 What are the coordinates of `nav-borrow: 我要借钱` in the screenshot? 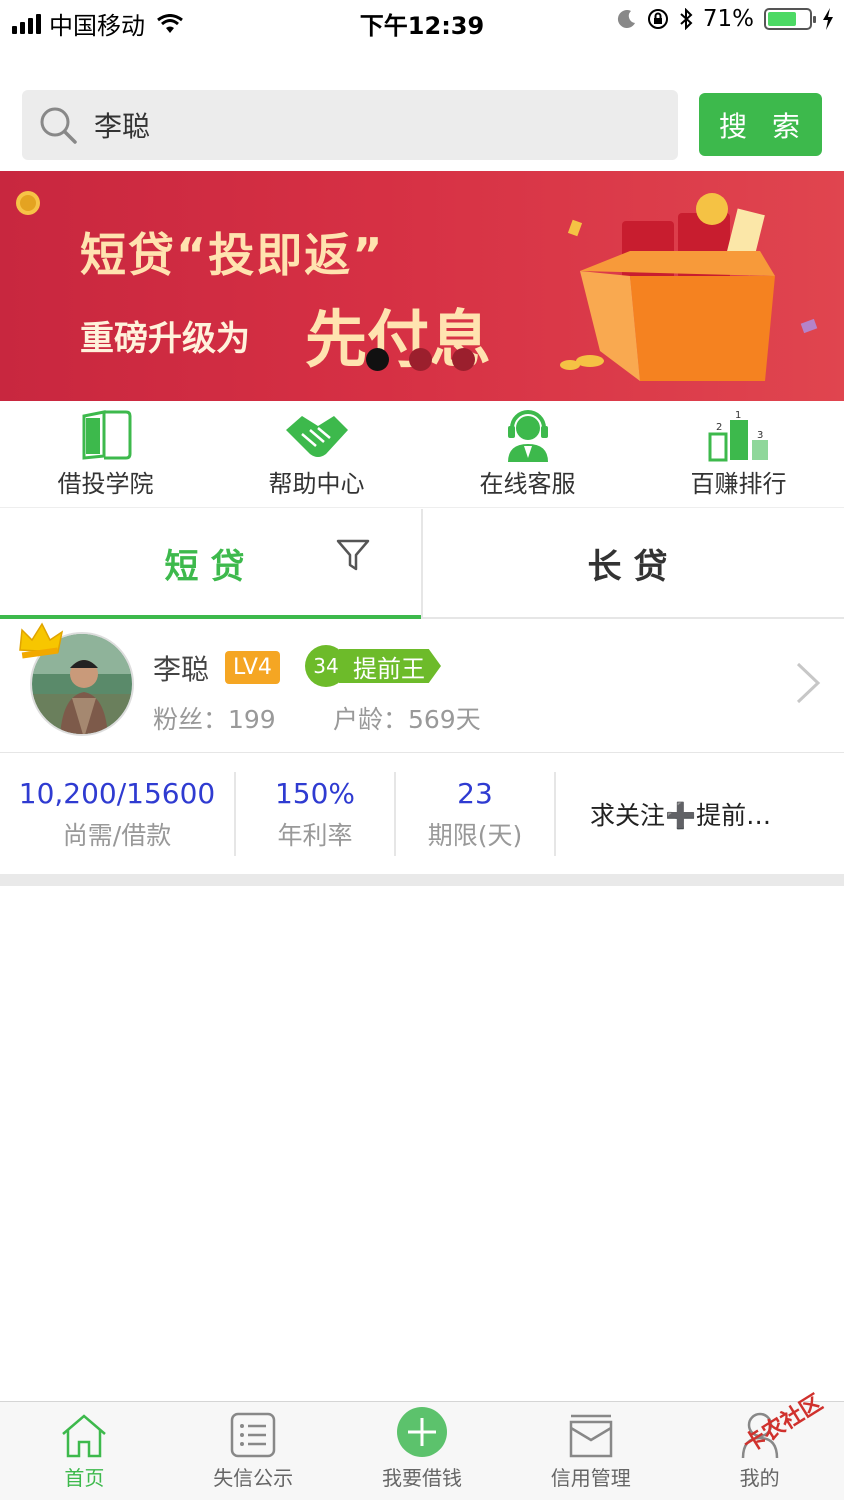 It's located at (422, 1451).